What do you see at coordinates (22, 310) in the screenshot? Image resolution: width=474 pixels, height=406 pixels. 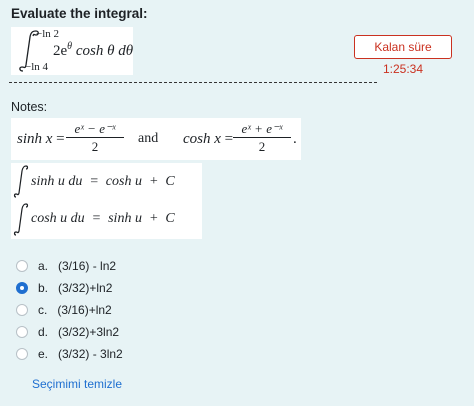 I see `radio-option-c` at bounding box center [22, 310].